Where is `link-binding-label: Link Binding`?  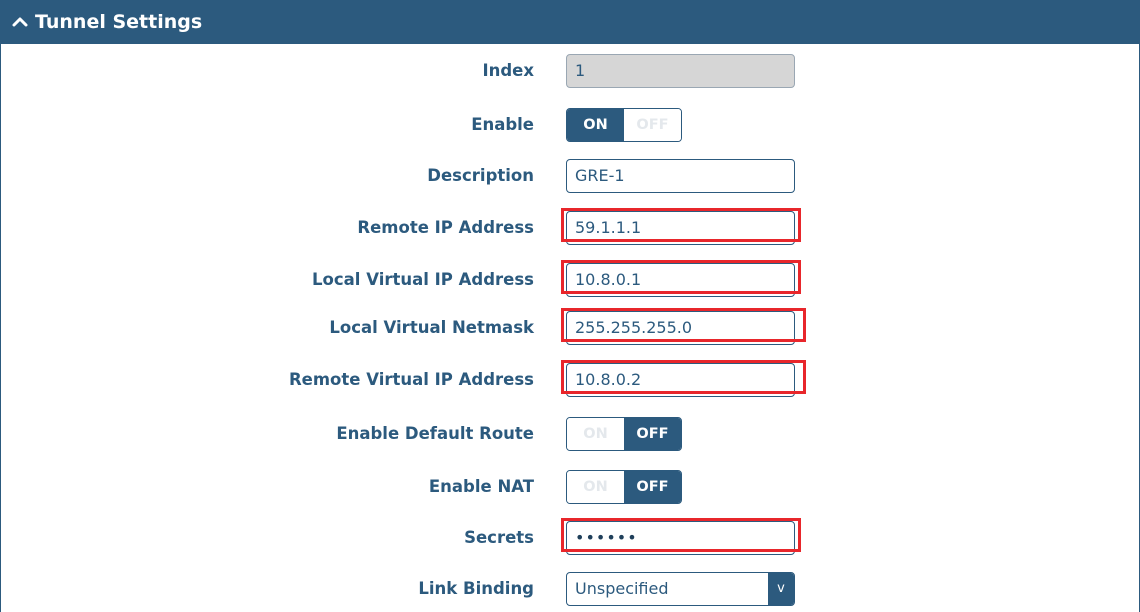
link-binding-label: Link Binding is located at coordinates (476, 588).